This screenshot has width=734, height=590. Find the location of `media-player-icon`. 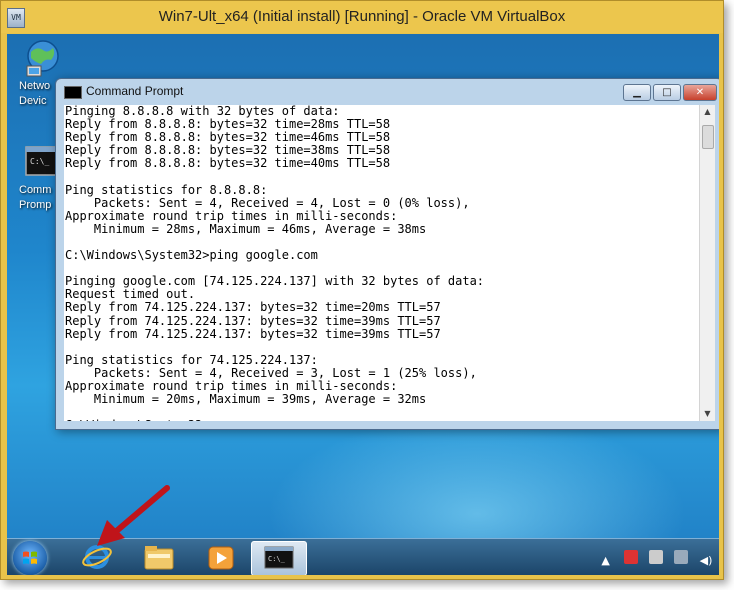

media-player-icon is located at coordinates (221, 558).